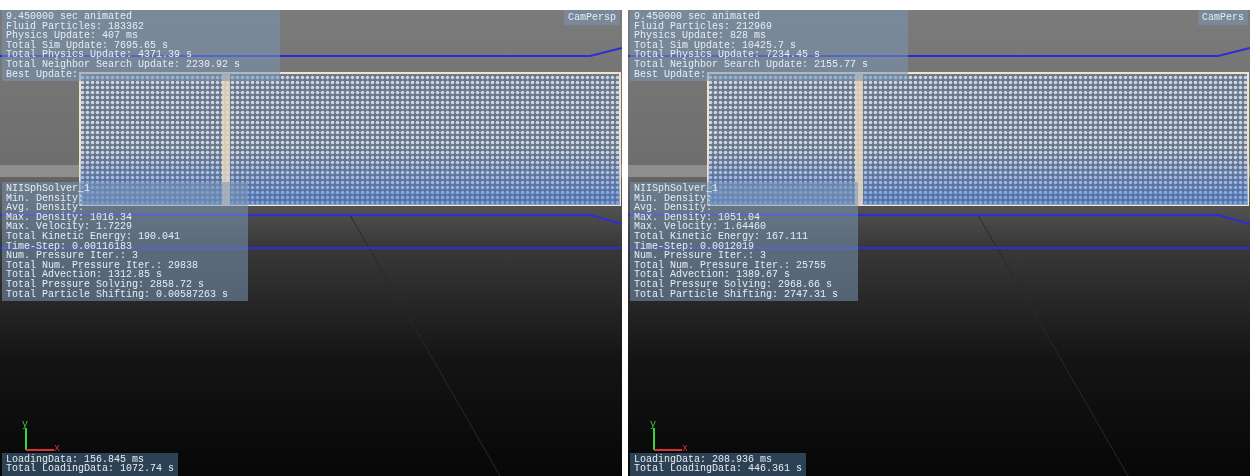  Describe the element at coordinates (722, 236) in the screenshot. I see `solver-line: Total Kinetic Energy: 167.111` at that location.